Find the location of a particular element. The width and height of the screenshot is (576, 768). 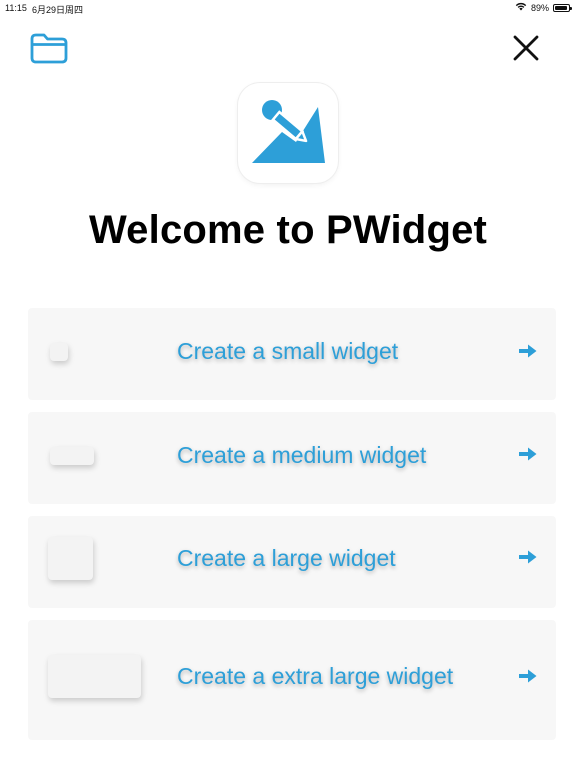

create-extra-large-widget-row: Create a extra large widget is located at coordinates (292, 680).